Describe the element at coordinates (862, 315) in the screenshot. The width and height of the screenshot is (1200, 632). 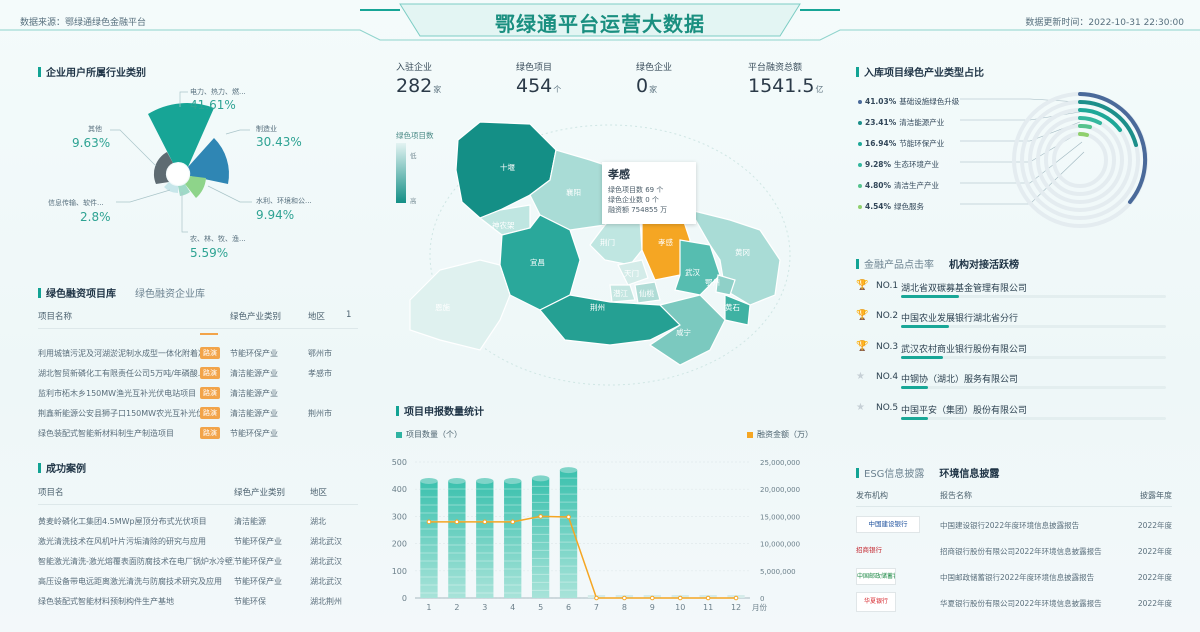
I see `trophy-silver-icon: 🏆` at that location.